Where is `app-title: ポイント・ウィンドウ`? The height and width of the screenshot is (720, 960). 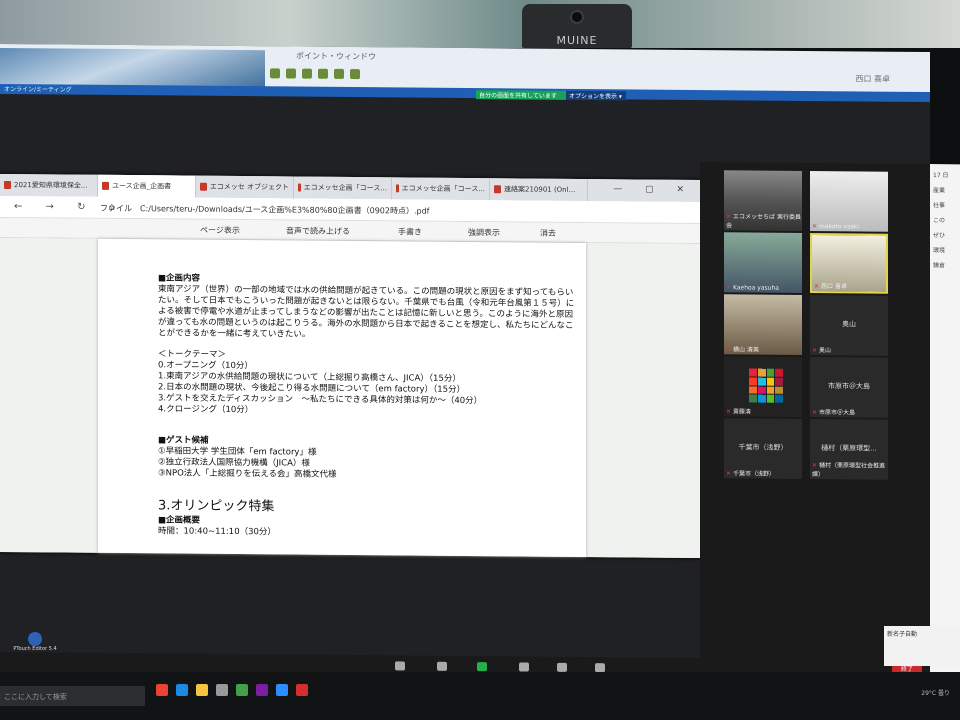 app-title: ポイント・ウィンドウ is located at coordinates (336, 56).